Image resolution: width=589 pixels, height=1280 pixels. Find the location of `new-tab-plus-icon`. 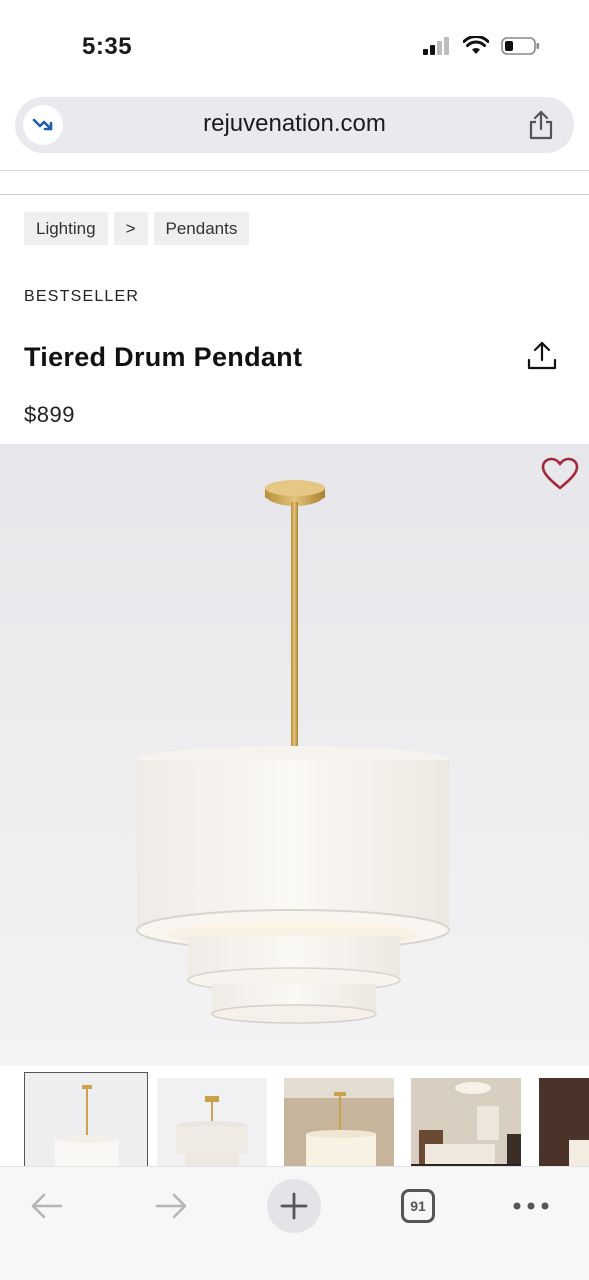

new-tab-plus-icon is located at coordinates (294, 1206).